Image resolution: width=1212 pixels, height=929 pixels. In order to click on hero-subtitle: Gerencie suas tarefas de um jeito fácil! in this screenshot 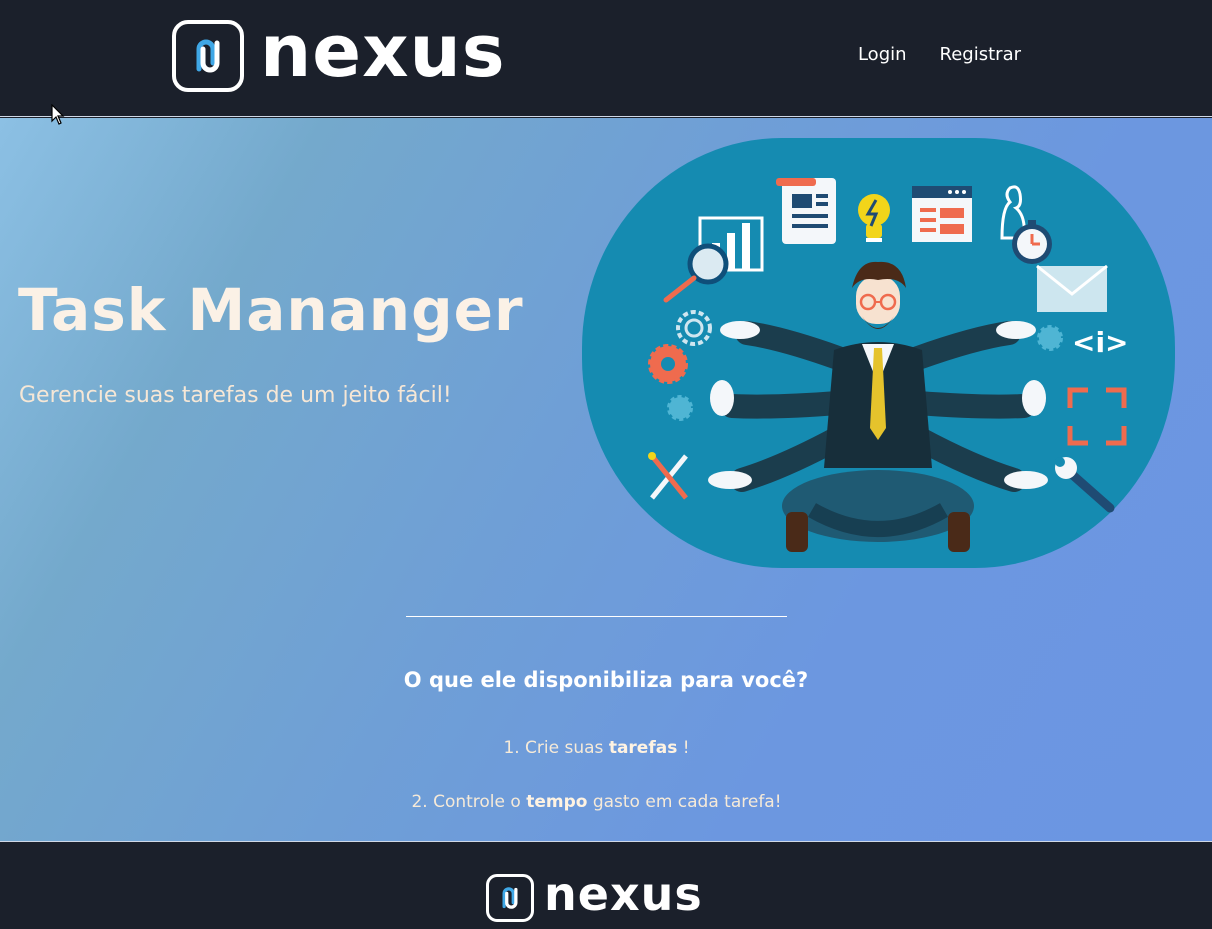, I will do `click(235, 395)`.